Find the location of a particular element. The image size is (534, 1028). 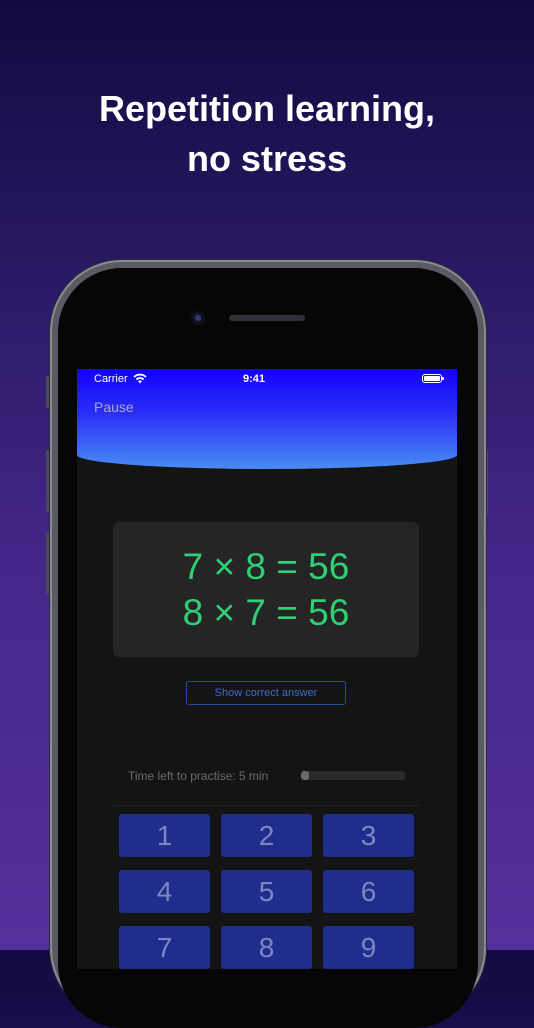

keypad-key-7: 7 is located at coordinates (164, 947).